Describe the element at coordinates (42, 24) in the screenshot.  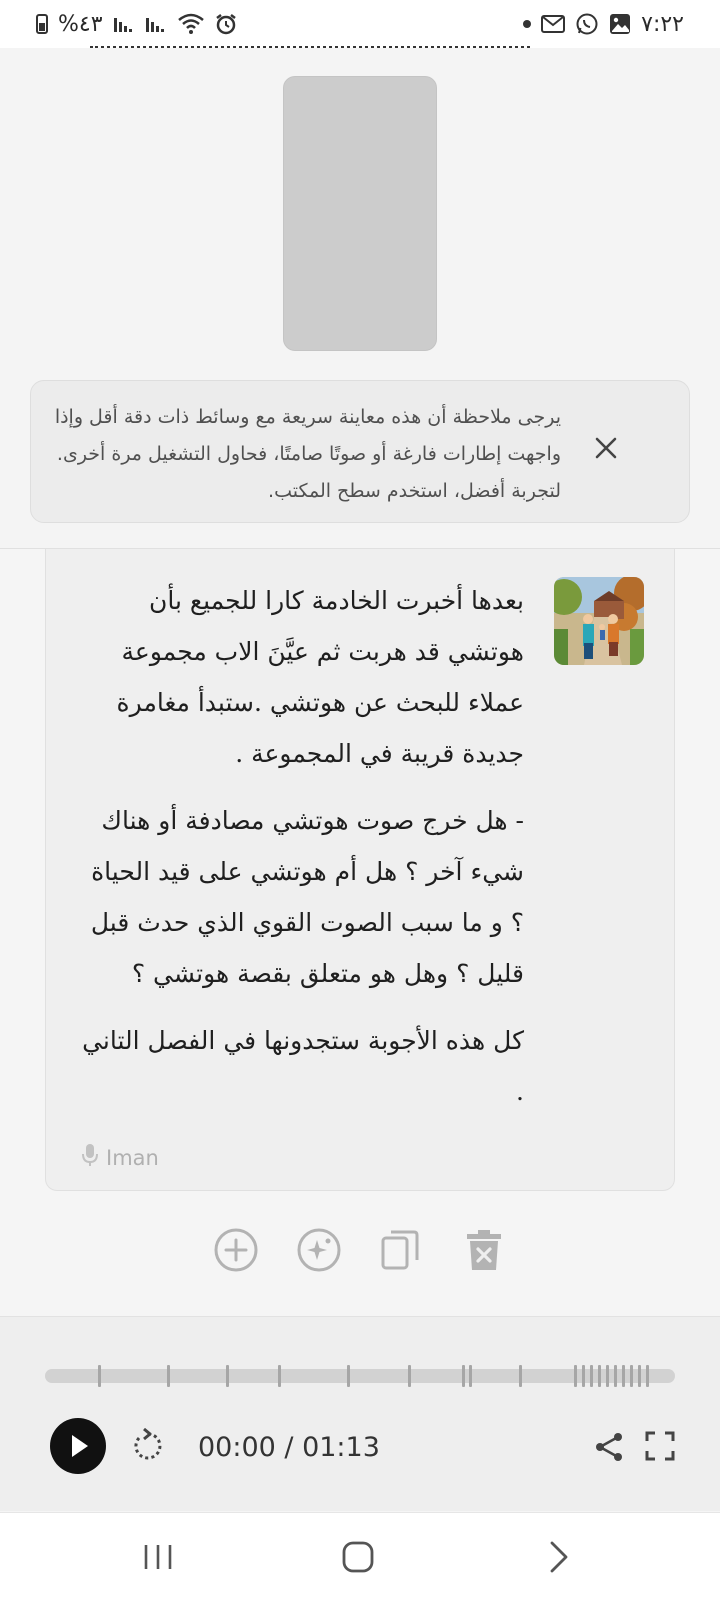
I see `battery-icon` at that location.